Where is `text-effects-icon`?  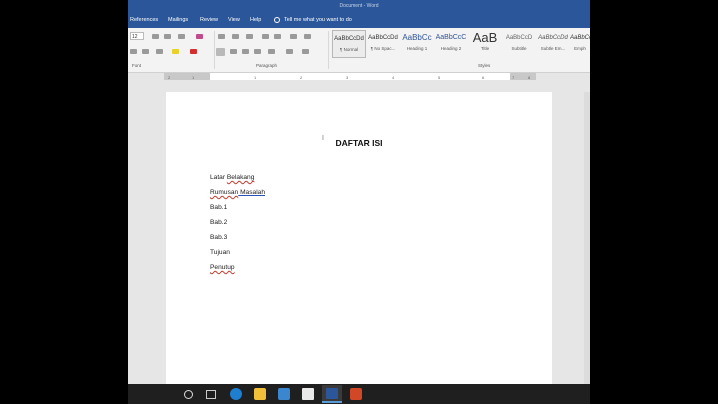
text-effects-icon is located at coordinates (159, 51).